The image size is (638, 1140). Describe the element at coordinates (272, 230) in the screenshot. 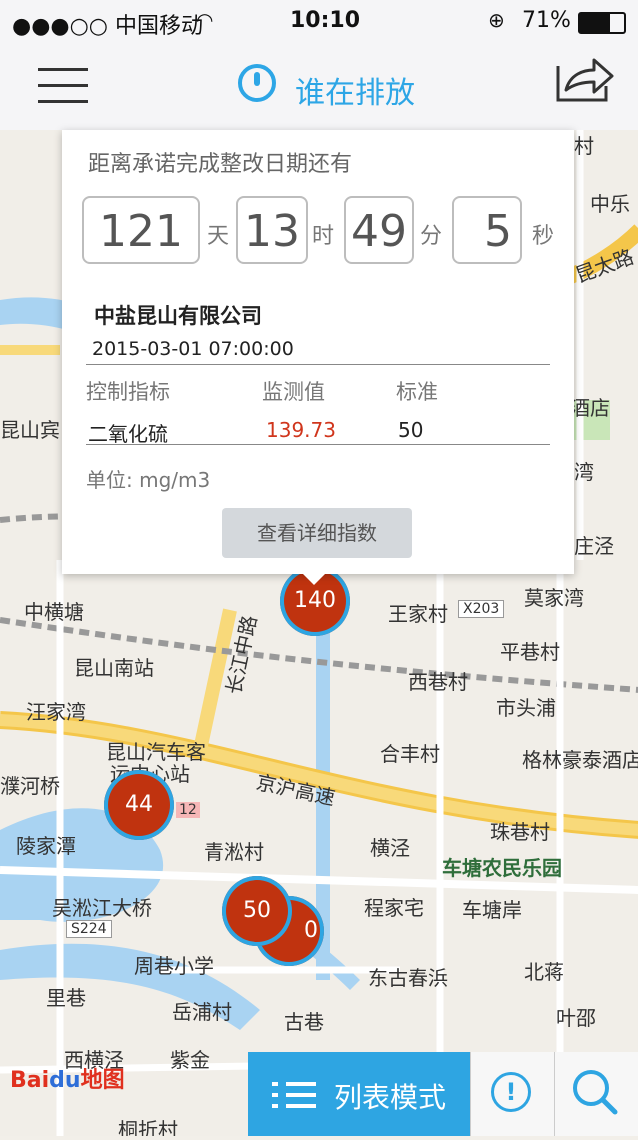

I see `countdown-hours: 13` at that location.